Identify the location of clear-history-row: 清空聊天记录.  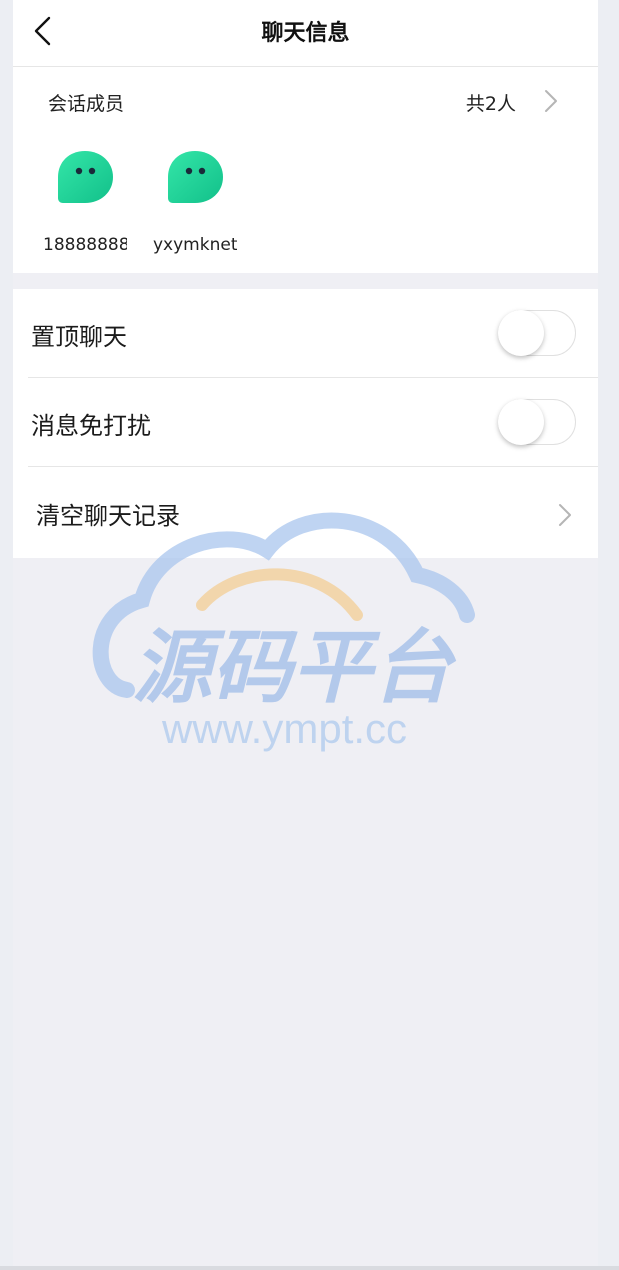
(305, 512).